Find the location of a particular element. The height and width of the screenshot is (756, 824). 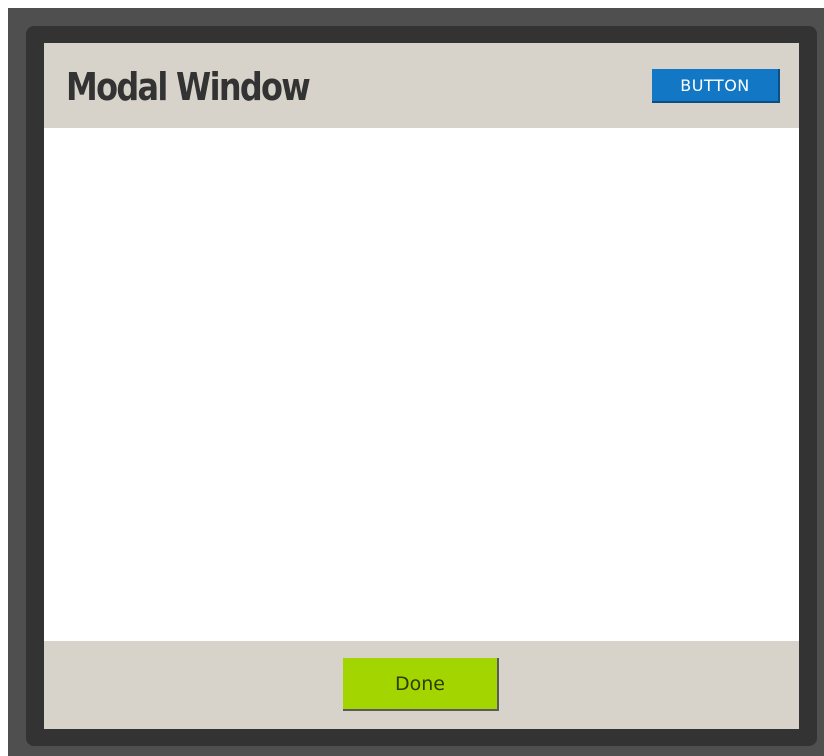

modal-footer: Done is located at coordinates (421, 685).